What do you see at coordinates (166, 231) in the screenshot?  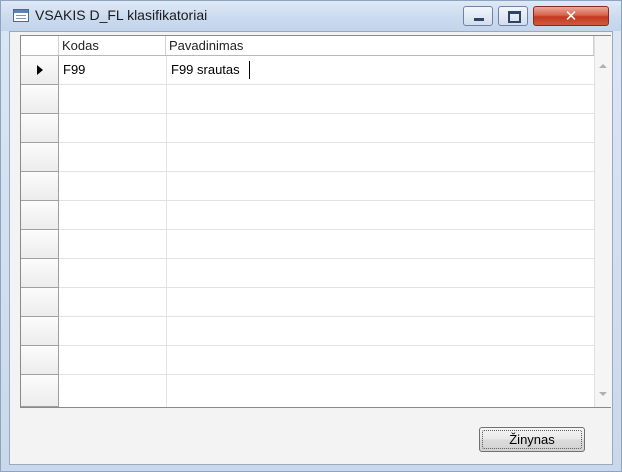 I see `column-divider` at bounding box center [166, 231].